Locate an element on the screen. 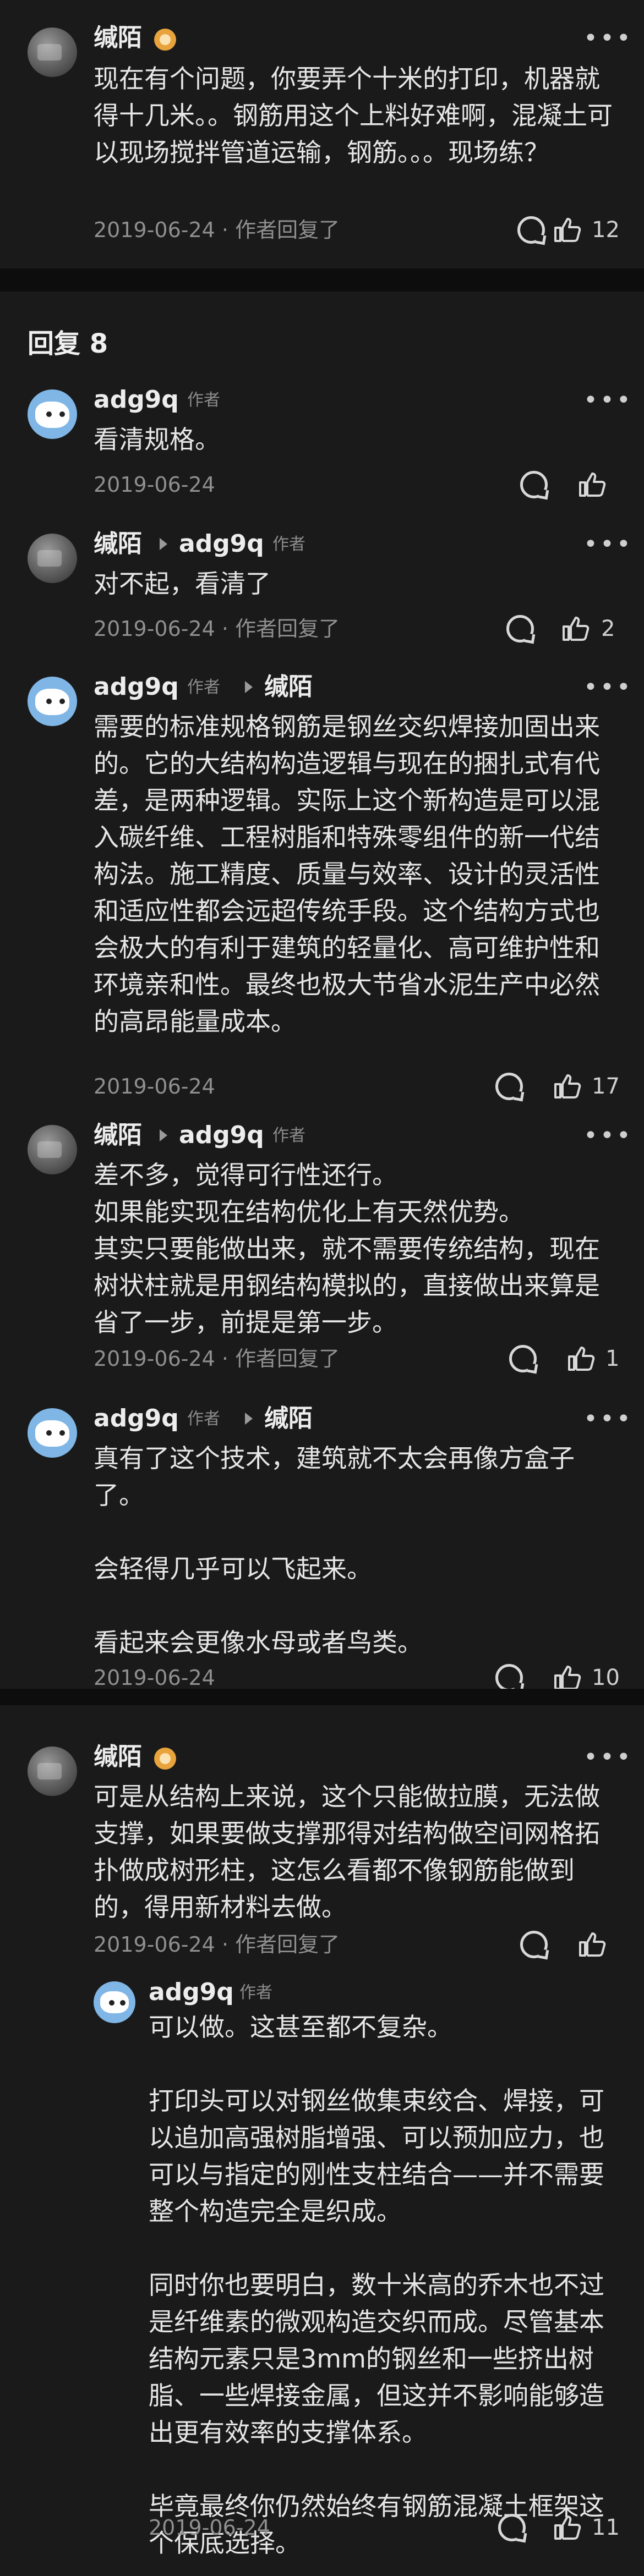 This screenshot has height=2576, width=644. like-count: 11 is located at coordinates (606, 2527).